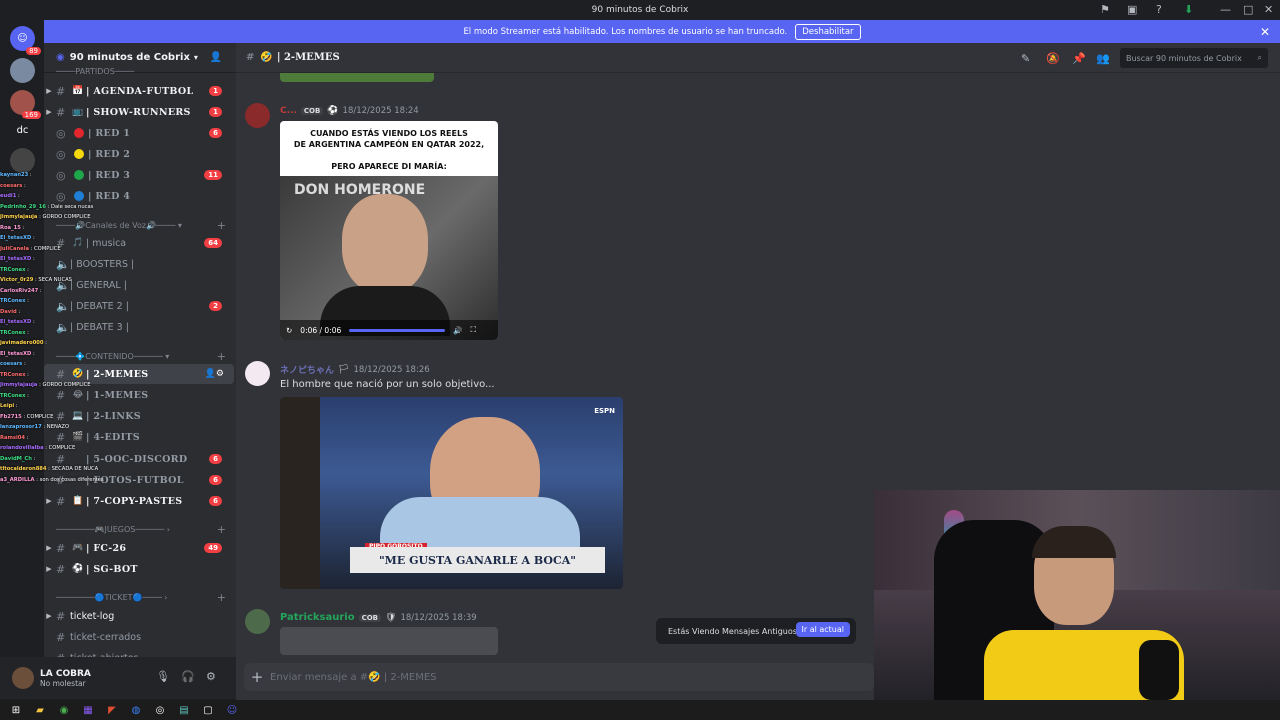 This screenshot has height=720, width=1280. I want to click on guild-name: 90 minutos de Cobrix, so click(129, 57).